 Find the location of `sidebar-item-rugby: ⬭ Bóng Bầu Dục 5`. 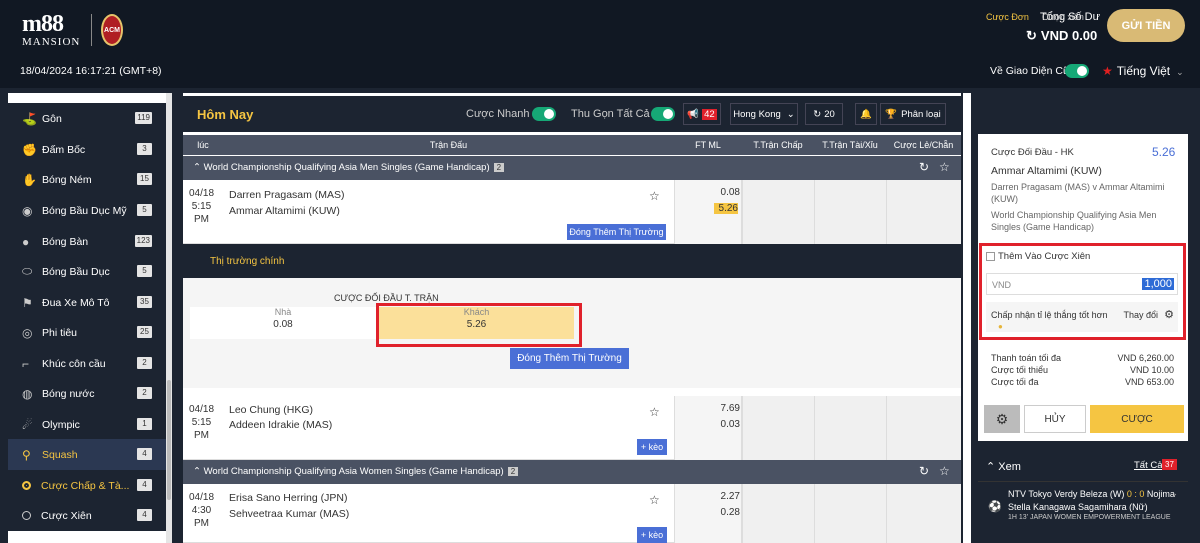

sidebar-item-rugby: ⬭ Bóng Bầu Dục 5 is located at coordinates (87, 271).